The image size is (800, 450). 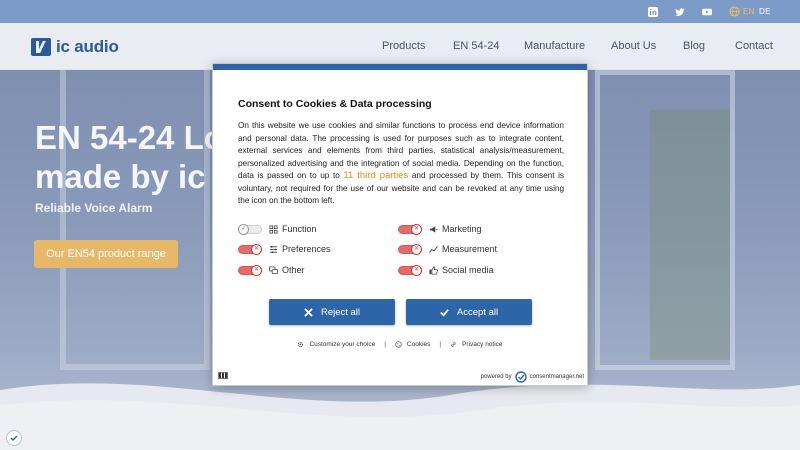 I want to click on privacy-notice-link: Privacy notice, so click(x=476, y=344).